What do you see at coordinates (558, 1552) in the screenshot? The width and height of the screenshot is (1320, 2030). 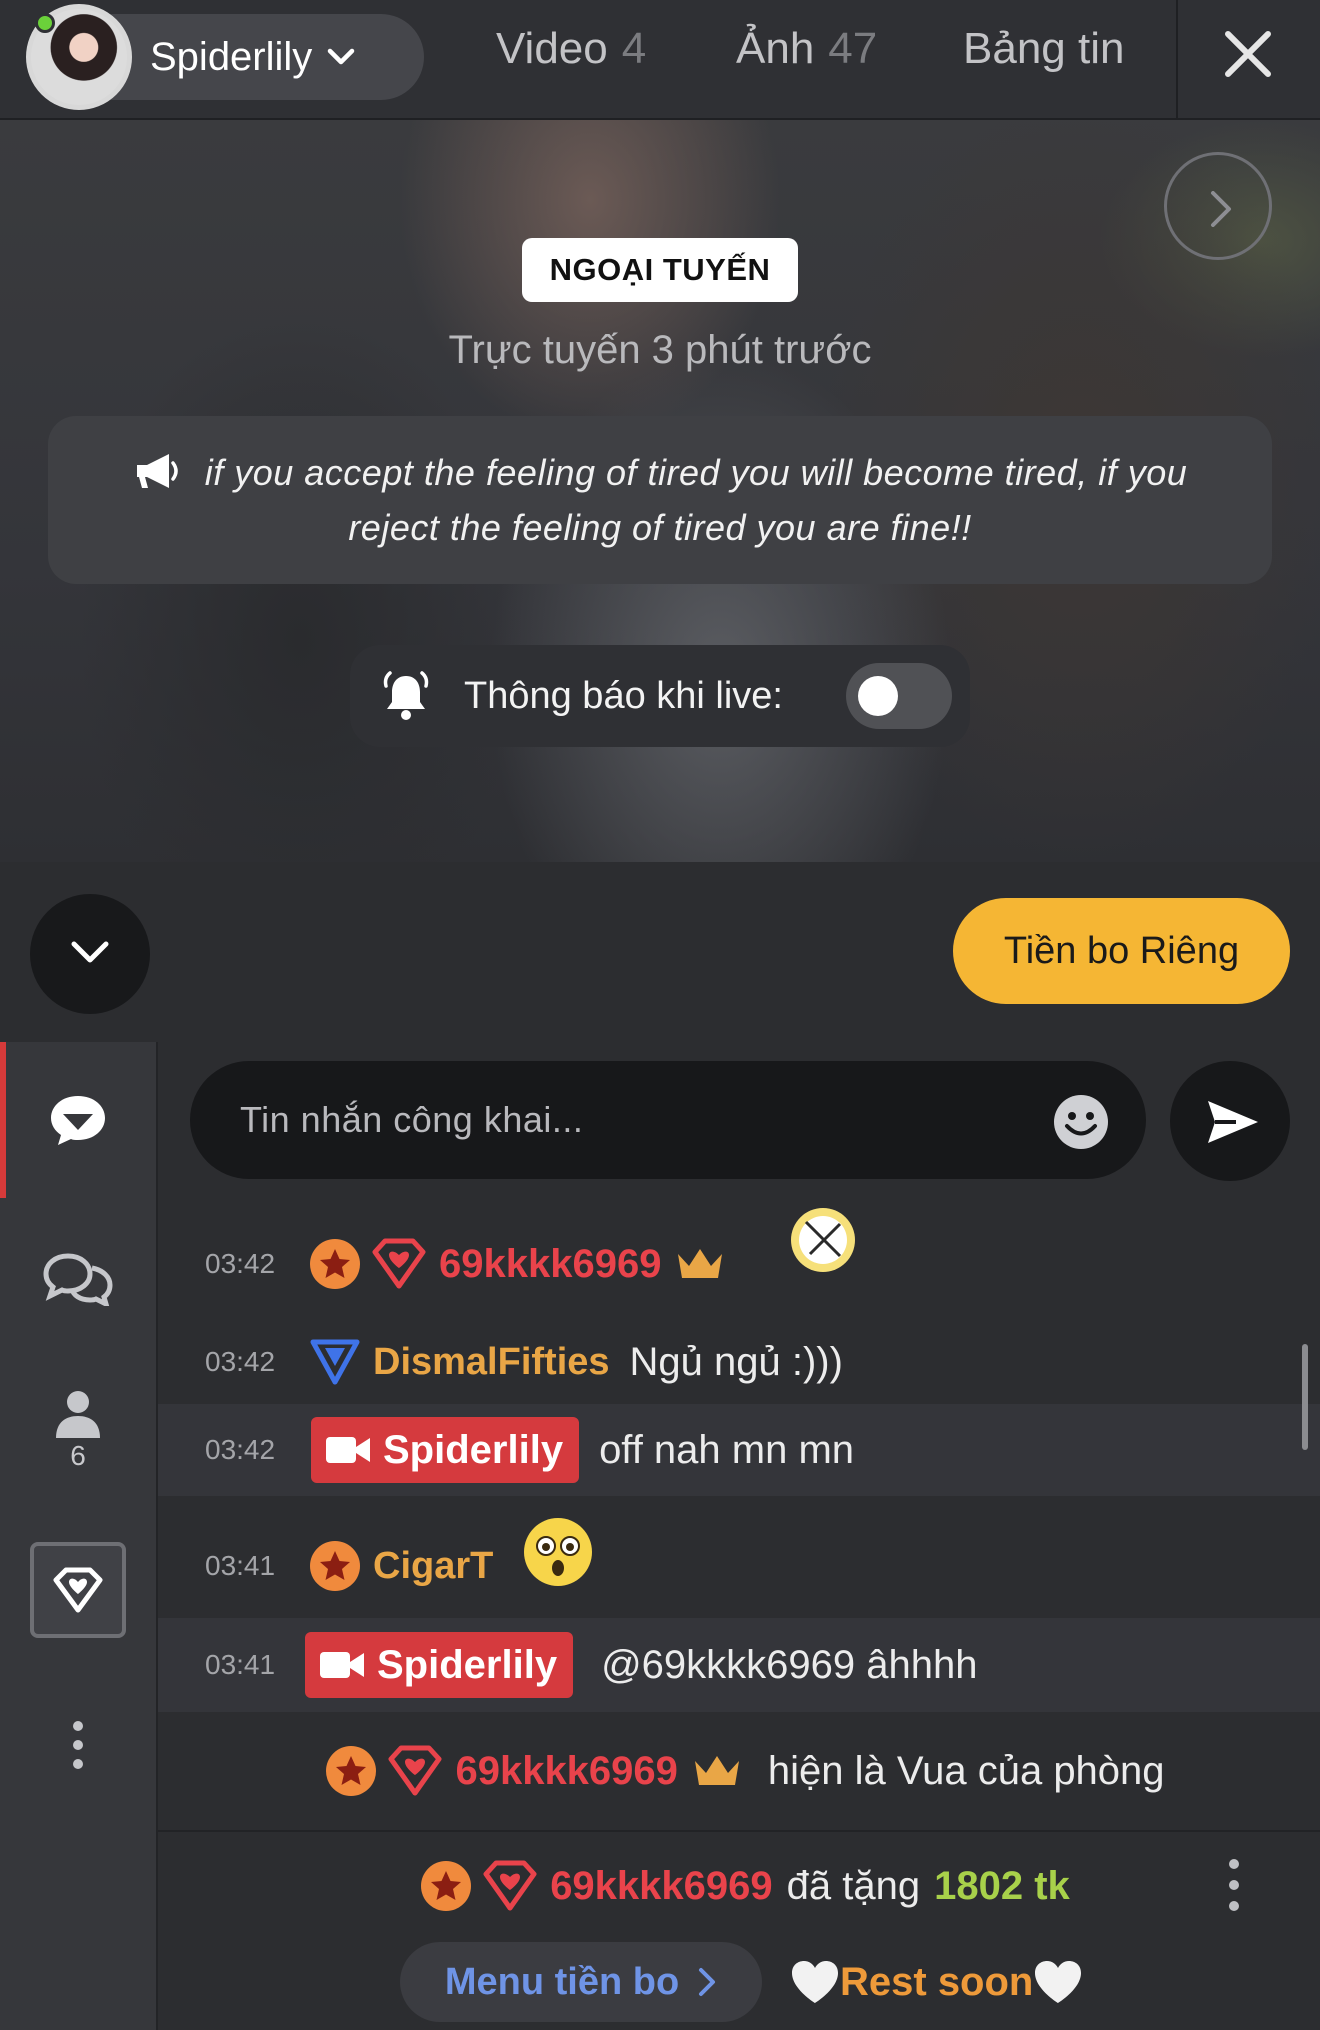 I see `surprised-sticker-icon` at bounding box center [558, 1552].